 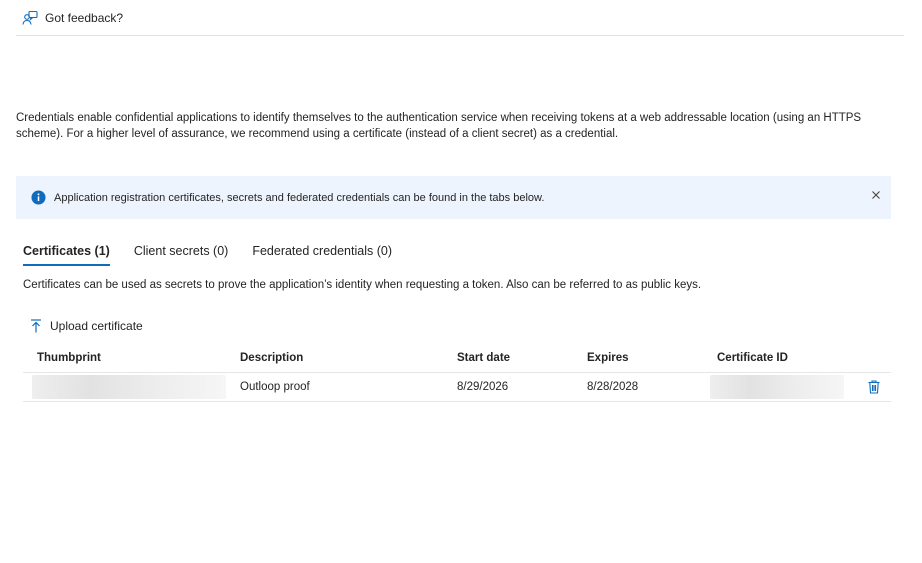 I want to click on upload-arrow-icon, so click(x=36, y=326).